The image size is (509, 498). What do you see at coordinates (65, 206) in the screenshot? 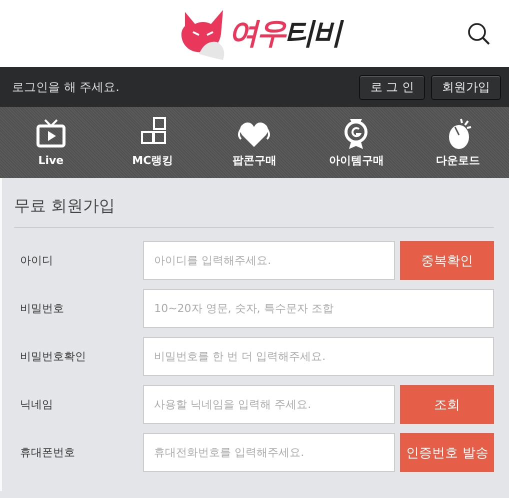
I see `form-title: 무료 회원가입` at bounding box center [65, 206].